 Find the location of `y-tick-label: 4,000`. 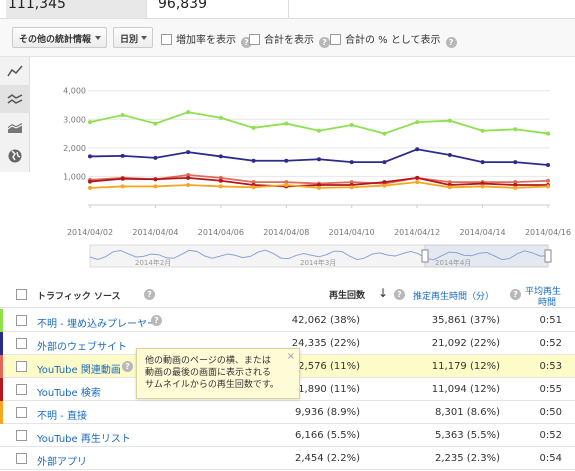

y-tick-label: 4,000 is located at coordinates (74, 91).